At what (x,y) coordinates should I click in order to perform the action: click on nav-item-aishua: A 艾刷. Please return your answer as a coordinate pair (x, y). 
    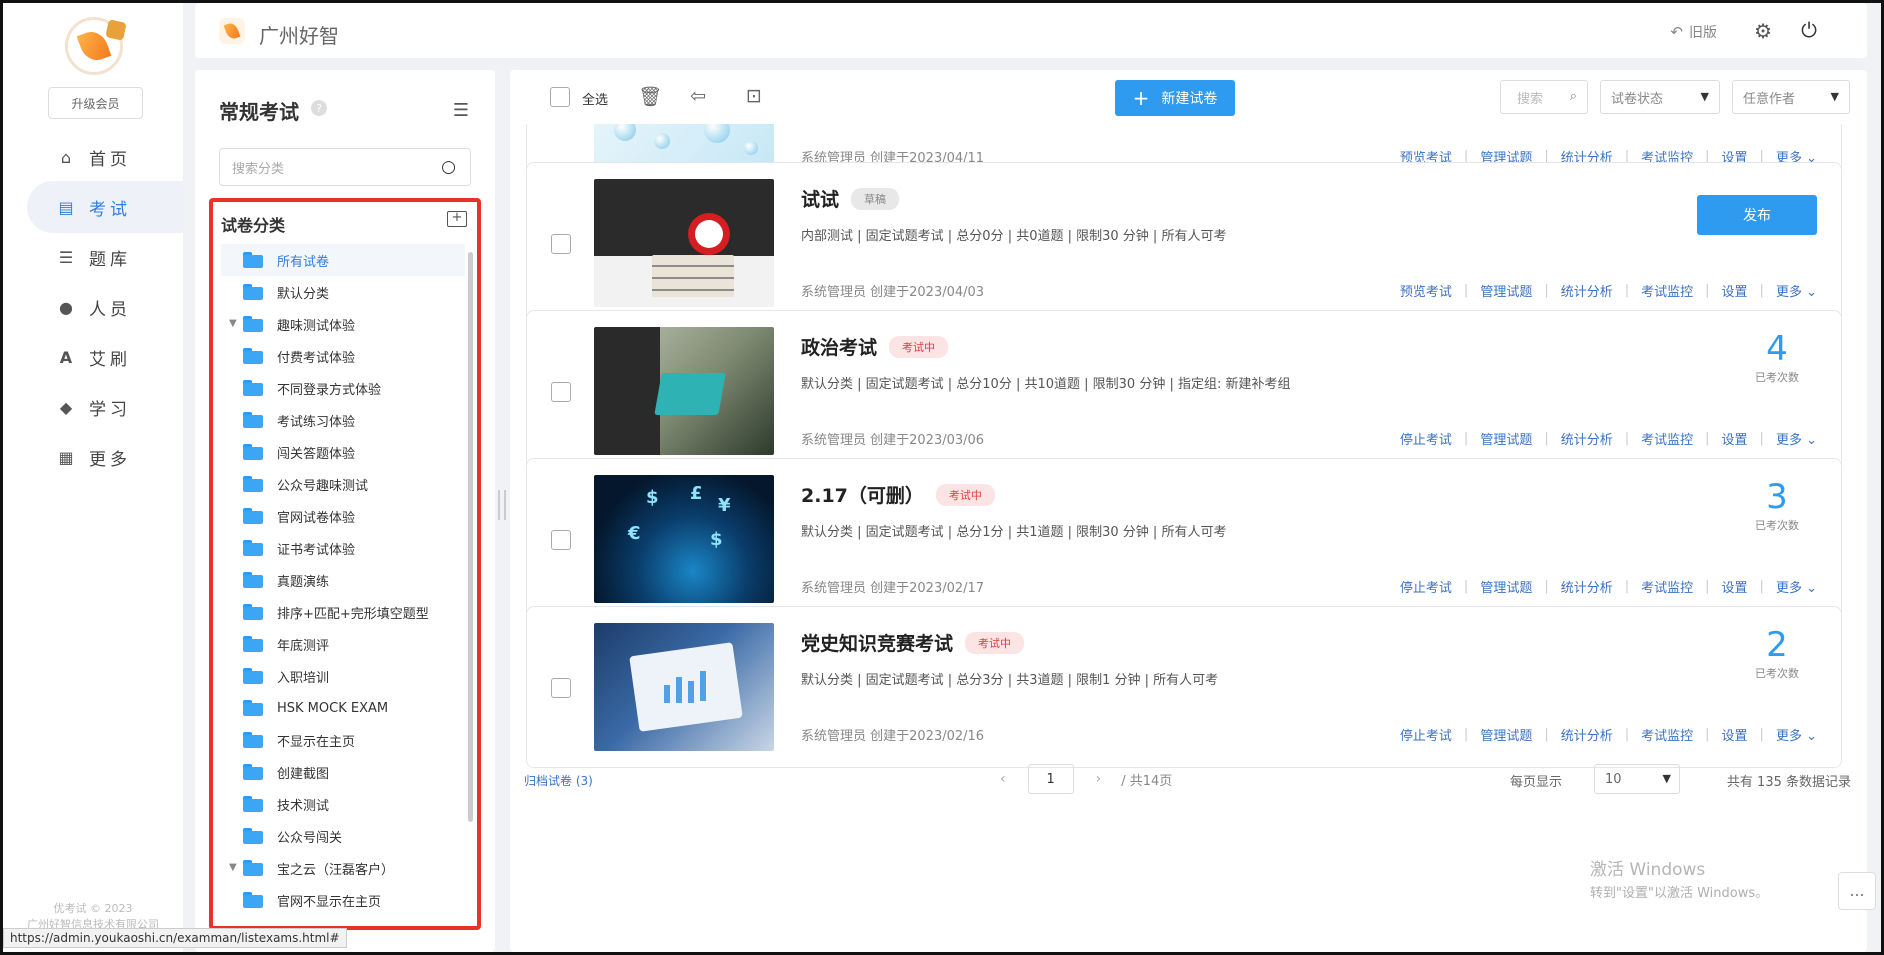
    Looking at the image, I should click on (105, 357).